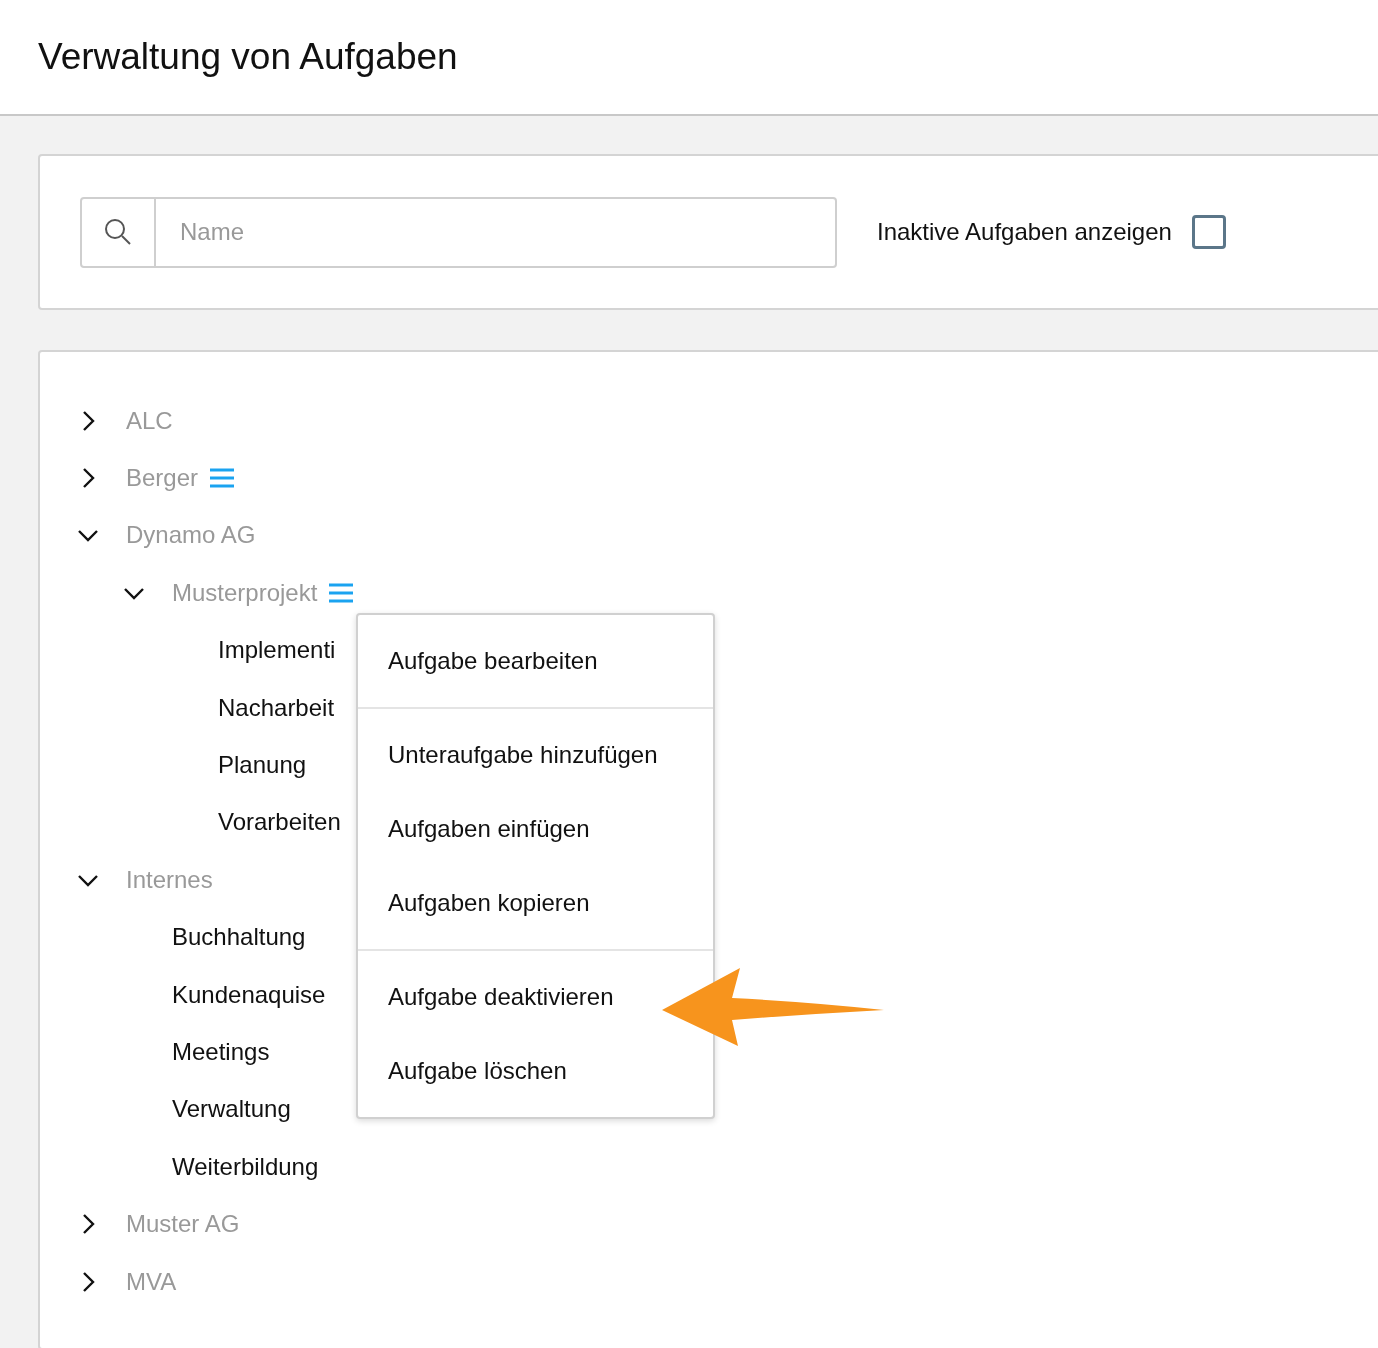  I want to click on page-title: Verwaltung von Aufgaben, so click(248, 57).